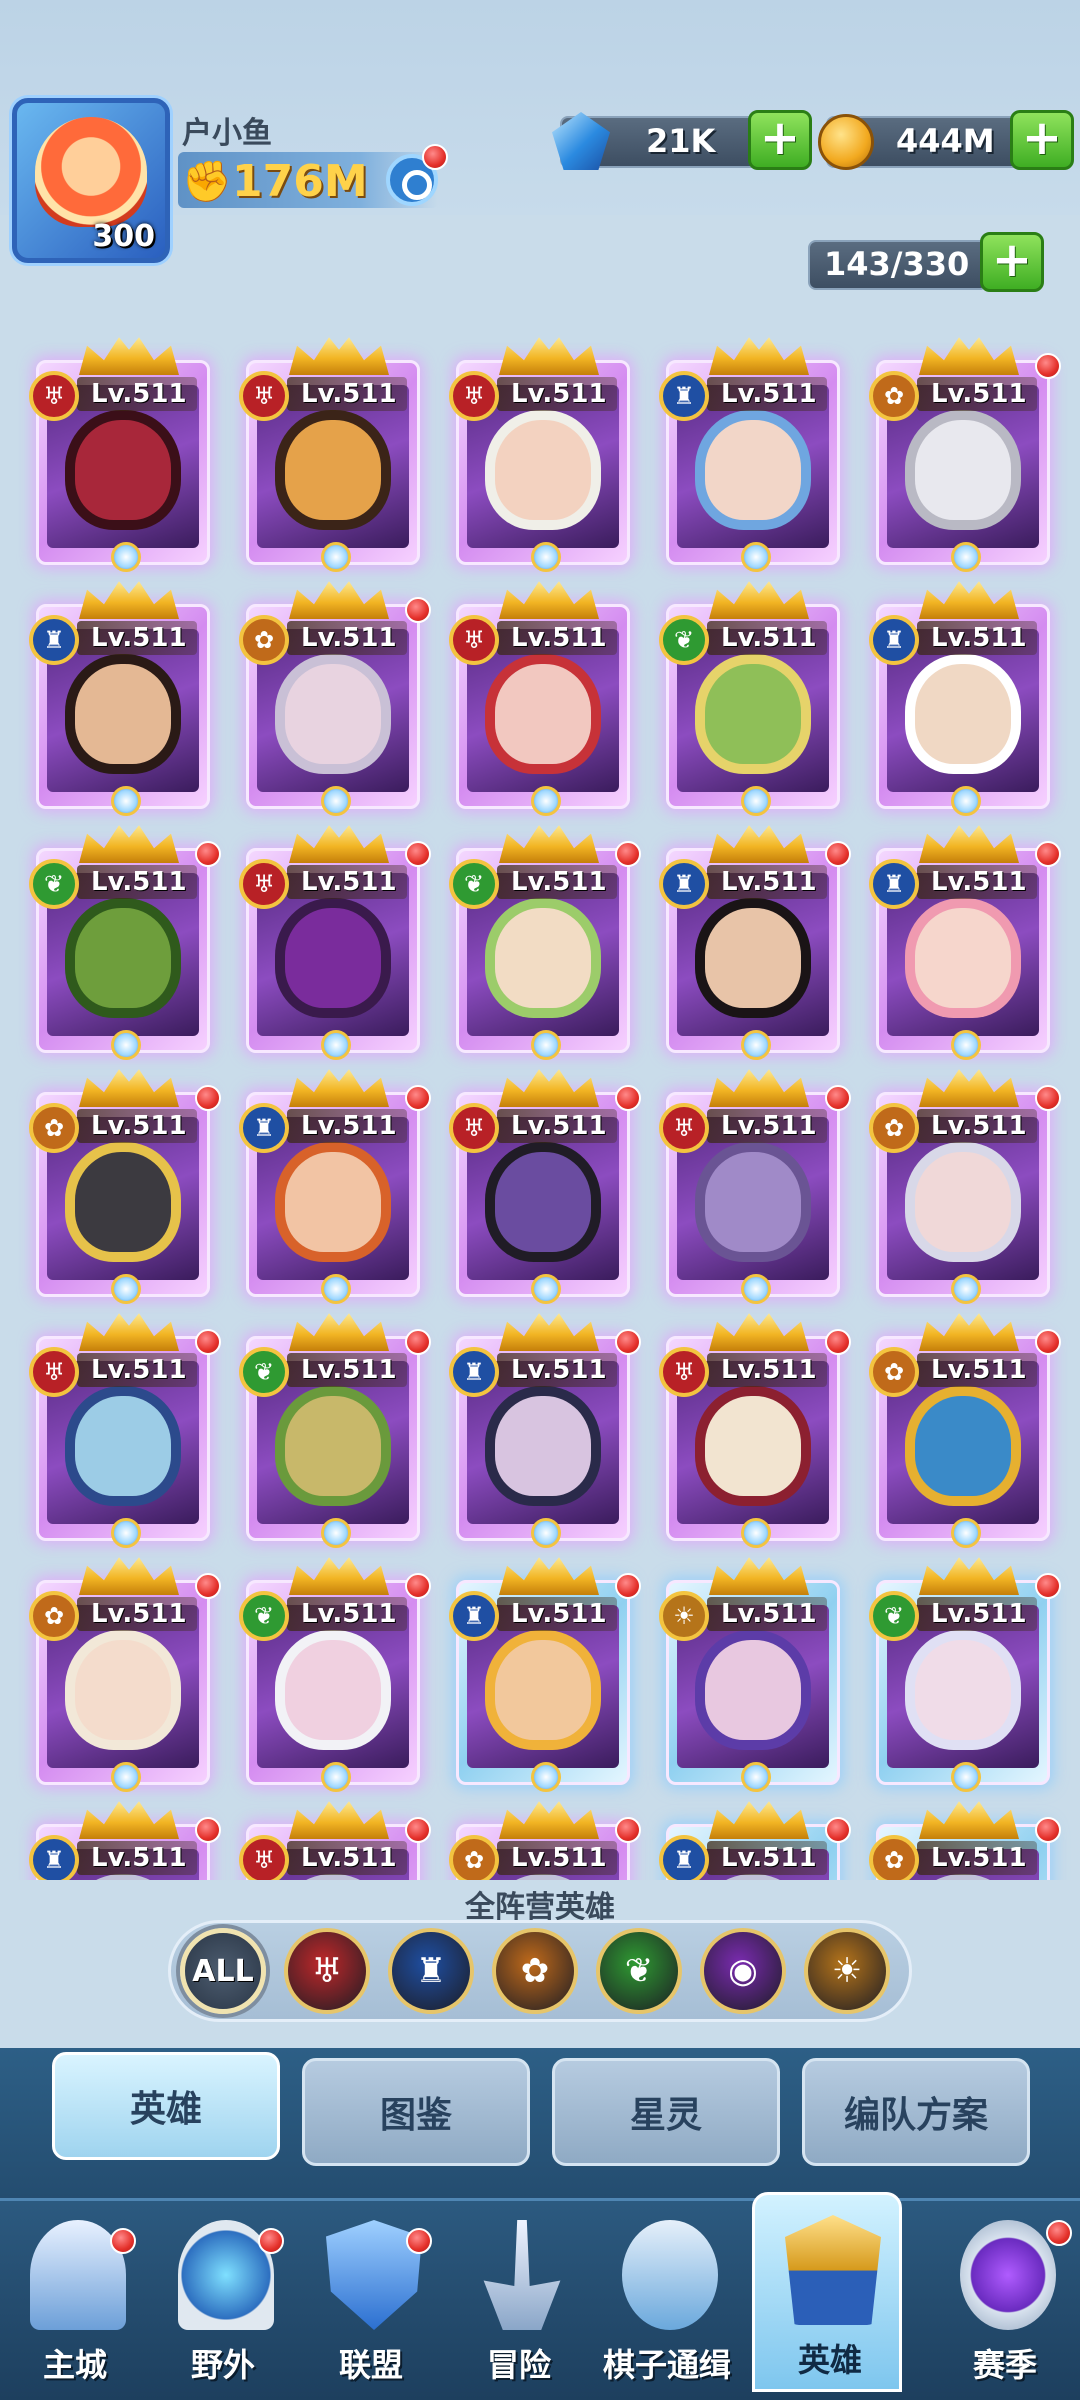  What do you see at coordinates (416, 2112) in the screenshot?
I see `tab-codex: 图鉴` at bounding box center [416, 2112].